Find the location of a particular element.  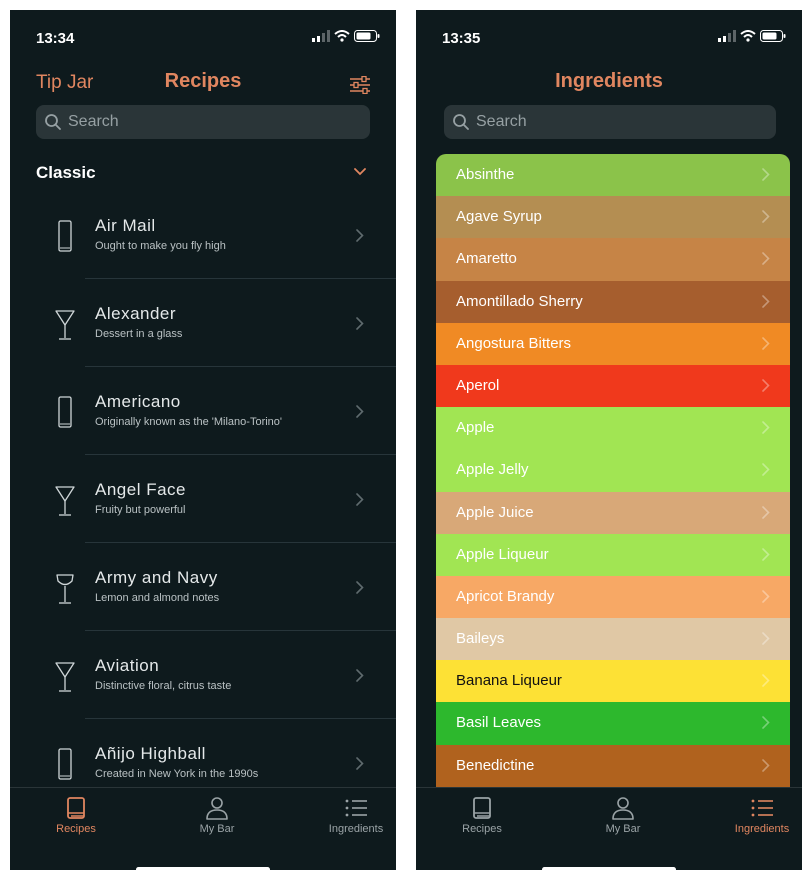

recipe-row: Air Mail Ought to make you fly high is located at coordinates (203, 235).